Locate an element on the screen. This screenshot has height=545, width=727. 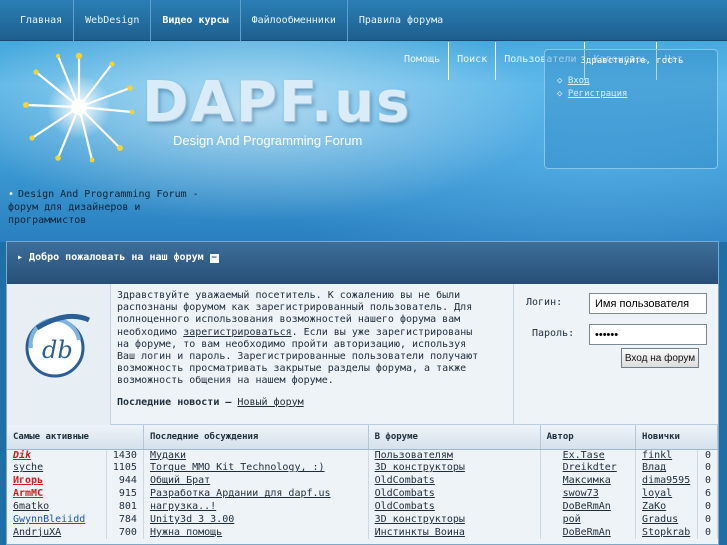
topic-link: нагрузка..! is located at coordinates (183, 506).